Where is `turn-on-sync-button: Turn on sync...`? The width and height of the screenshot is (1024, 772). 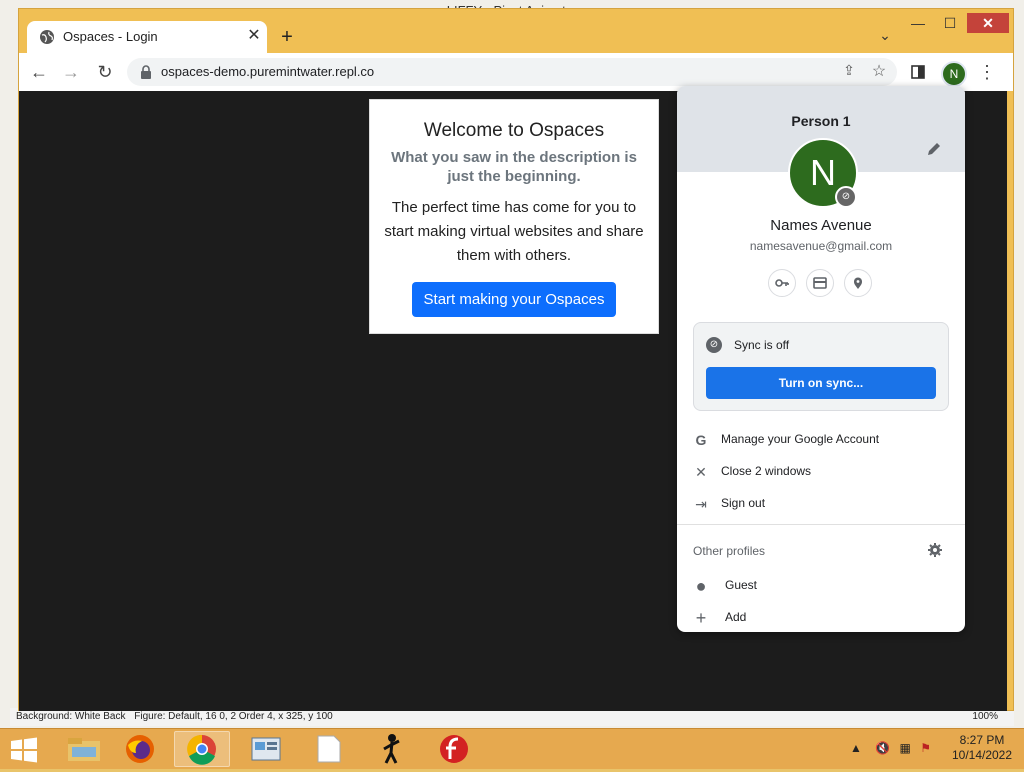 turn-on-sync-button: Turn on sync... is located at coordinates (821, 383).